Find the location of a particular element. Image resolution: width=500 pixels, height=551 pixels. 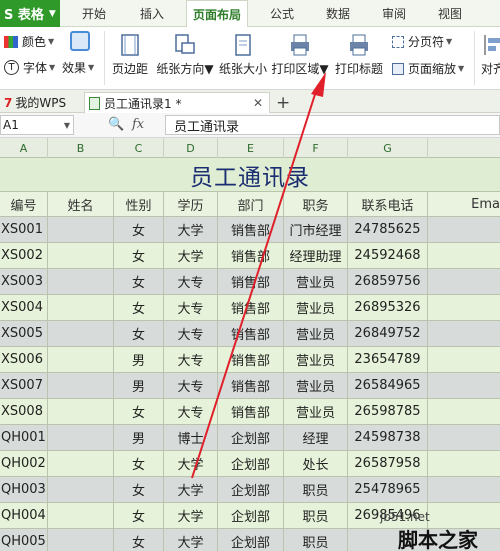

page-zoom-button: 页面缩放 ▼ is located at coordinates (428, 68).